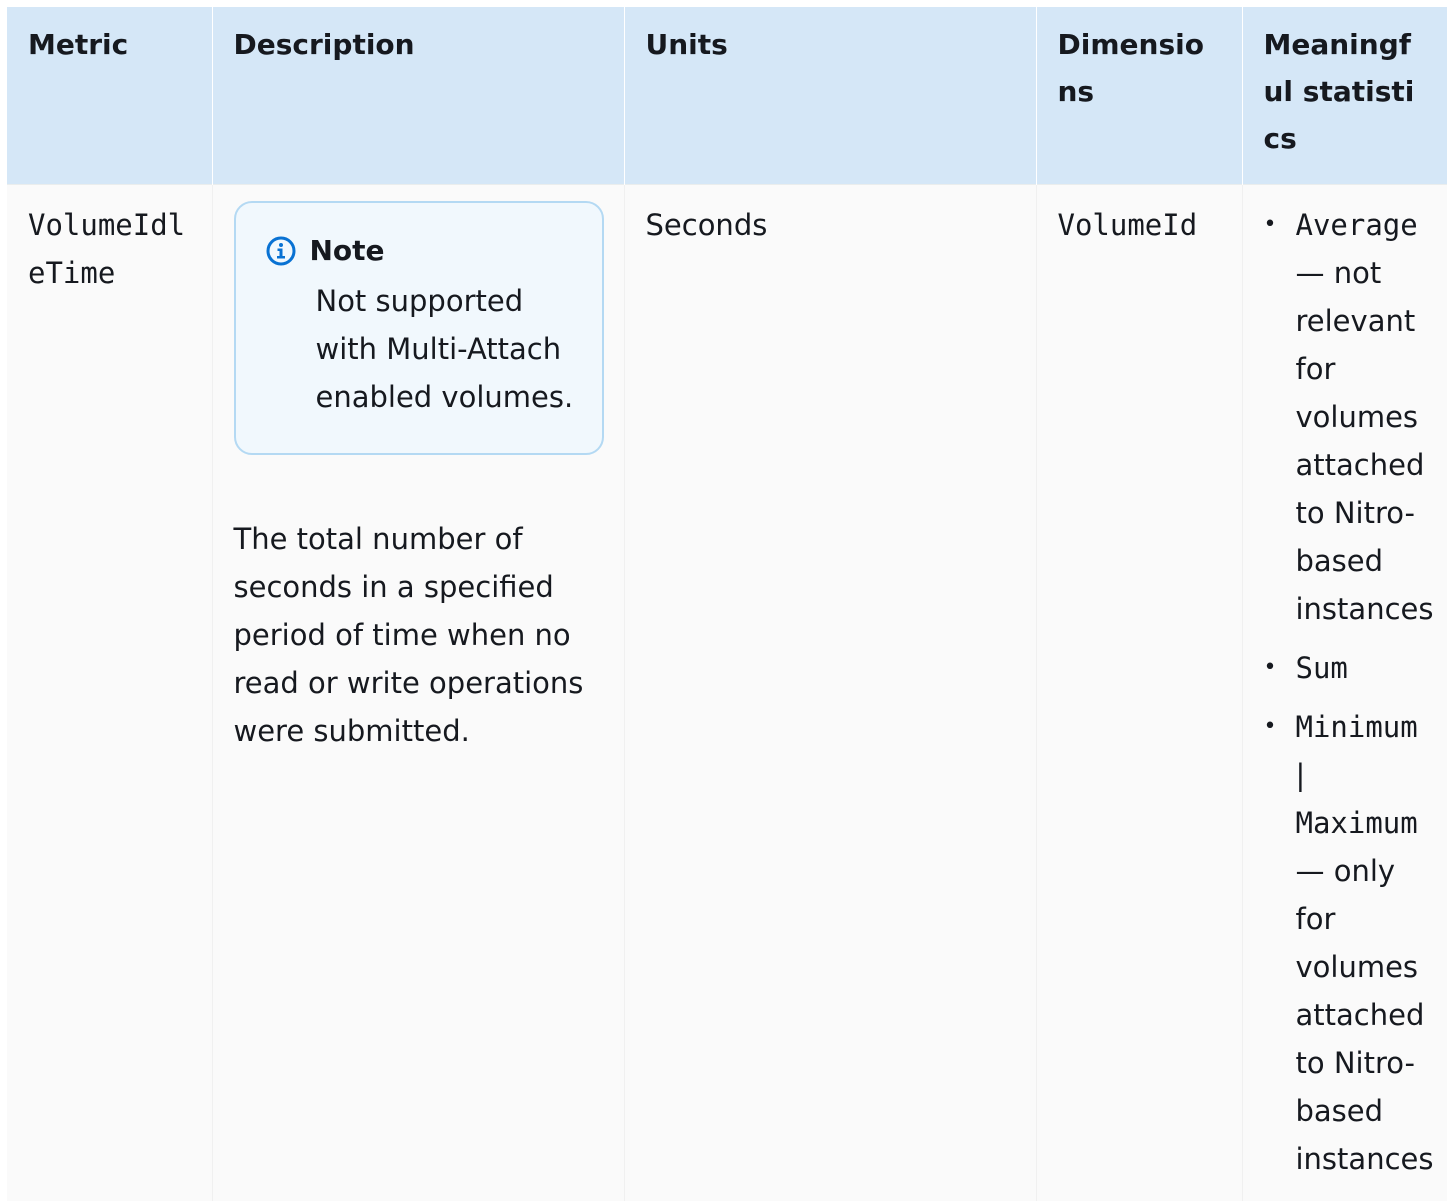 The image size is (1453, 1201). What do you see at coordinates (1357, 727) in the screenshot?
I see `stat-code: Minimum` at bounding box center [1357, 727].